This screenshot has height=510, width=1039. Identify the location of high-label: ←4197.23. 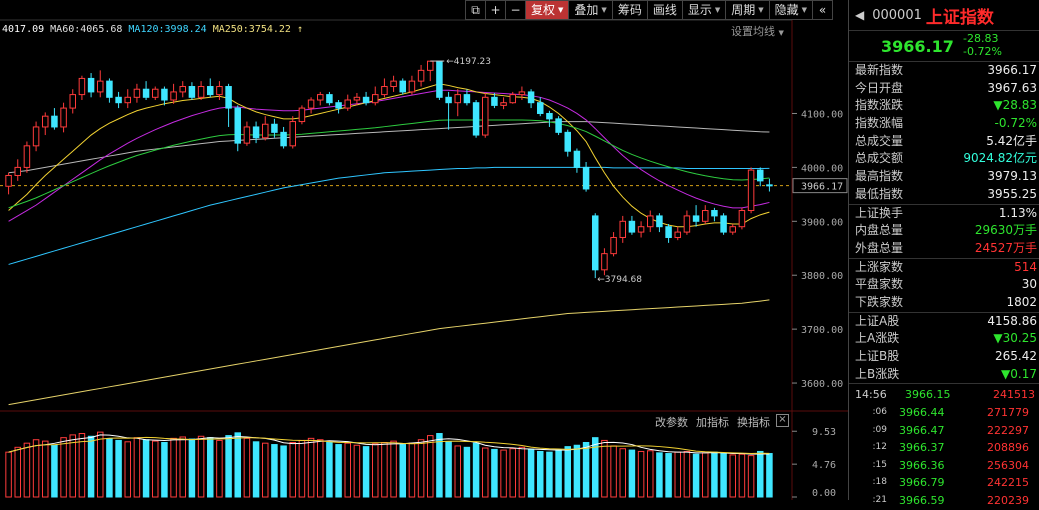
(468, 62).